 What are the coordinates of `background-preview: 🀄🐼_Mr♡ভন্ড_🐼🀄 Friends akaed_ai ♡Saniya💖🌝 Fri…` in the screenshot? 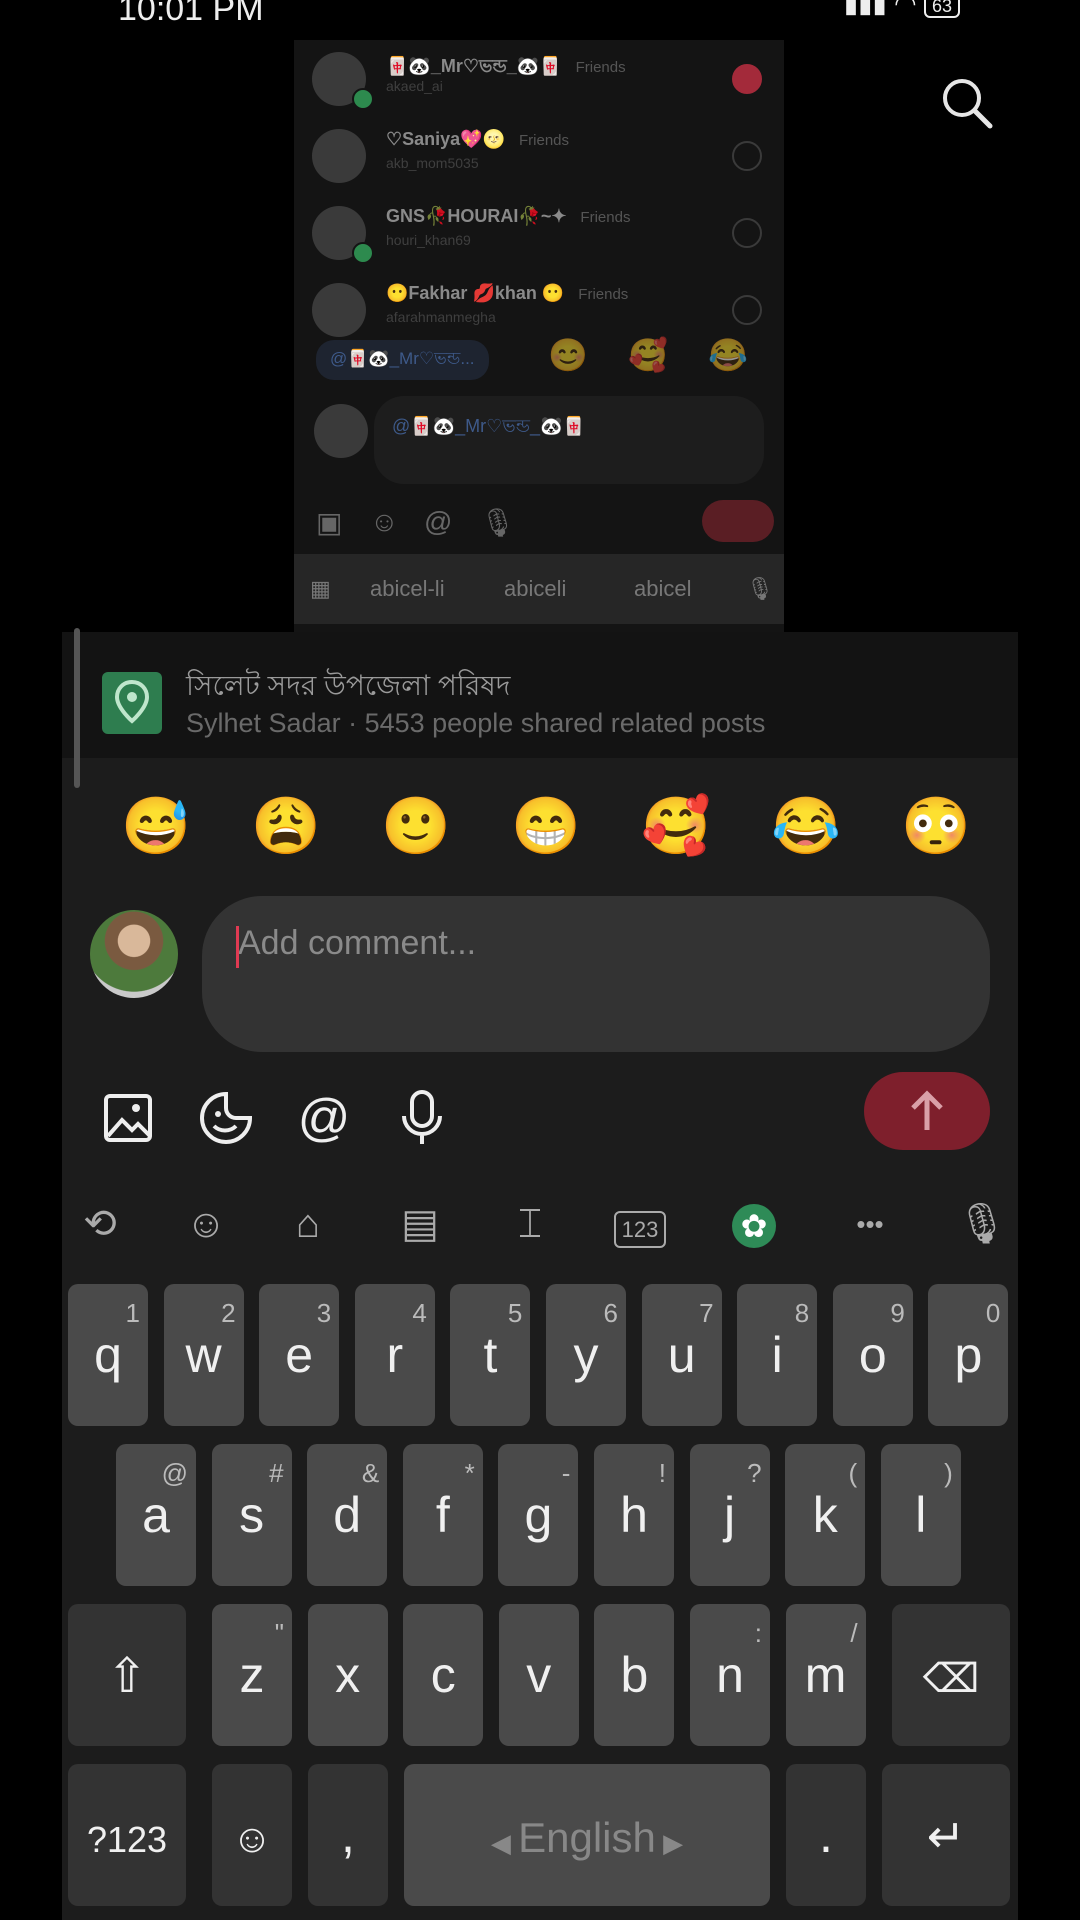 It's located at (539, 337).